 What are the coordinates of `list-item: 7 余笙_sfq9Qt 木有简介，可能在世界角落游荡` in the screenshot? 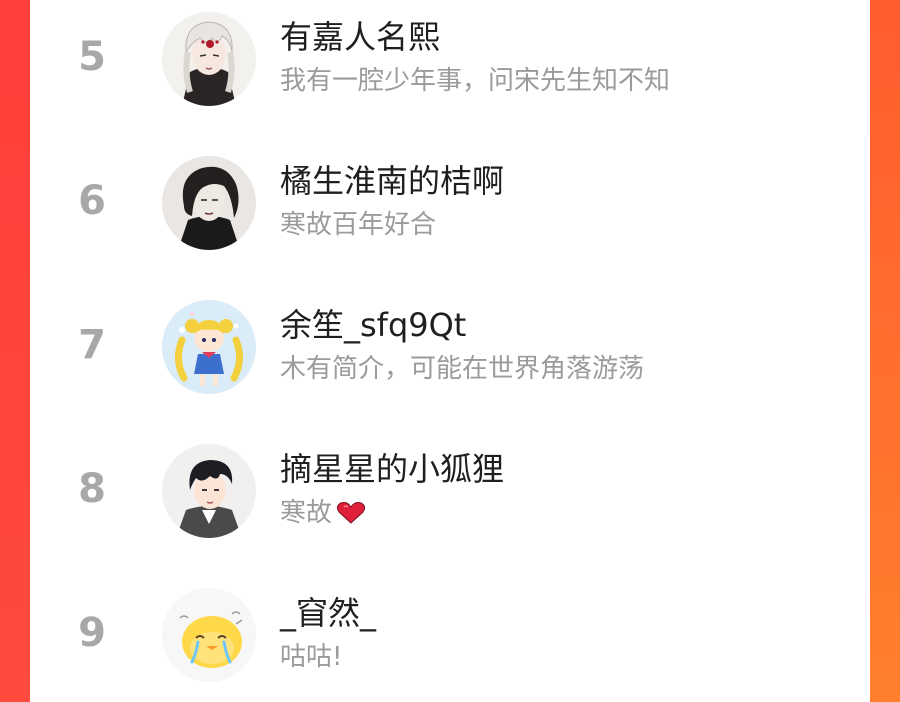 It's located at (450, 345).